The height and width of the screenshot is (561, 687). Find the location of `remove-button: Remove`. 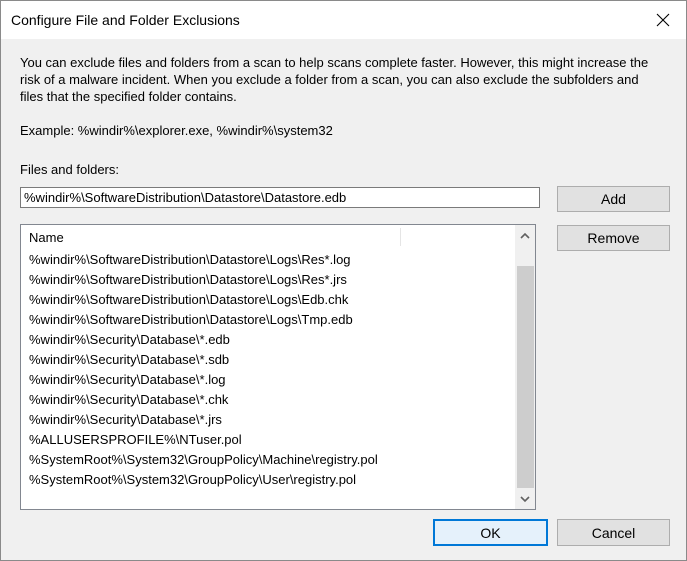

remove-button: Remove is located at coordinates (613, 238).